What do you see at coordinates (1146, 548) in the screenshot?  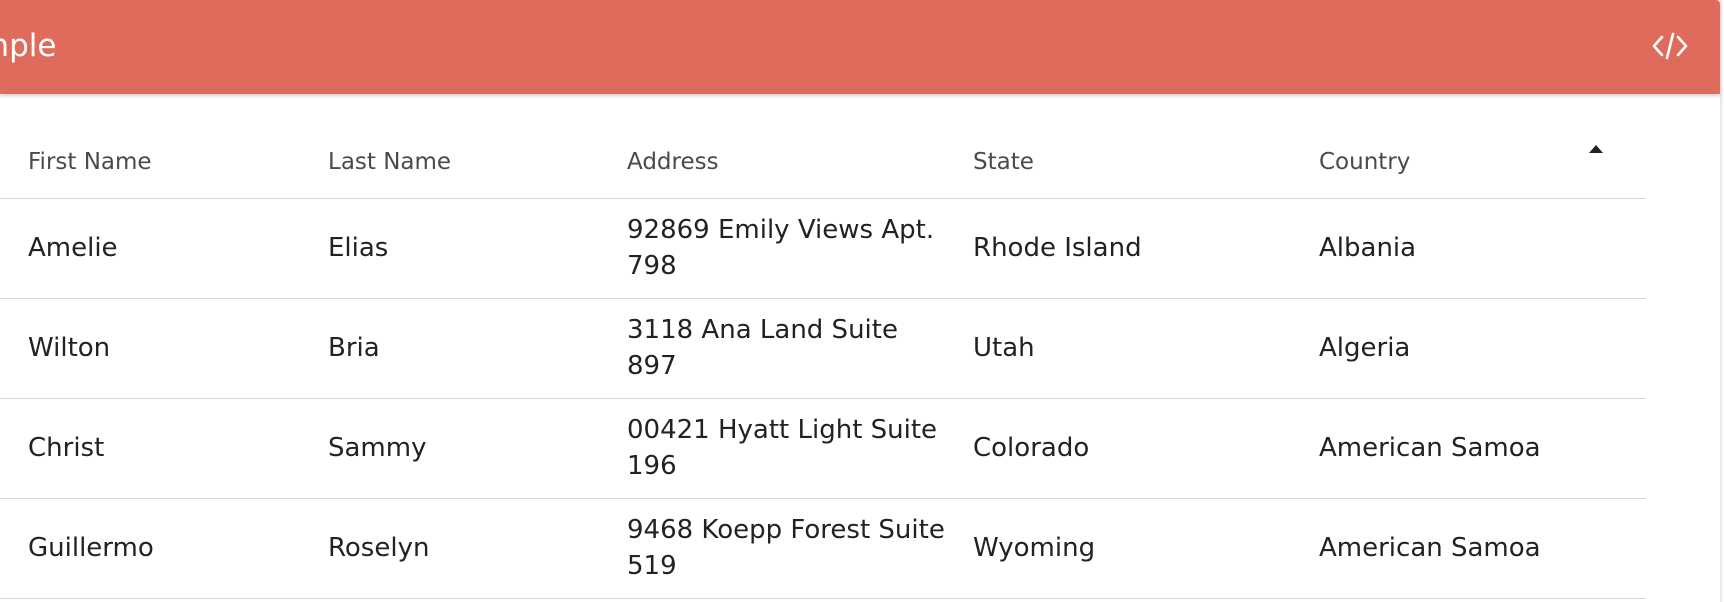 I see `cell-state: Wyoming` at bounding box center [1146, 548].